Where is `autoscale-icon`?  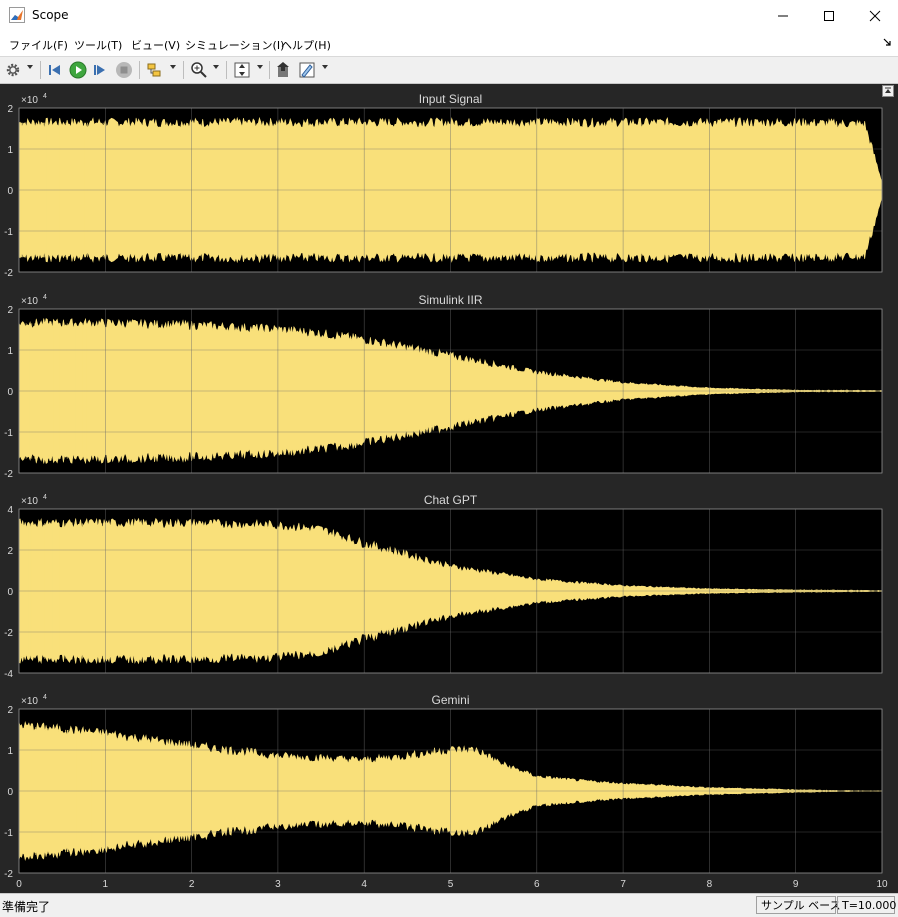 autoscale-icon is located at coordinates (242, 70).